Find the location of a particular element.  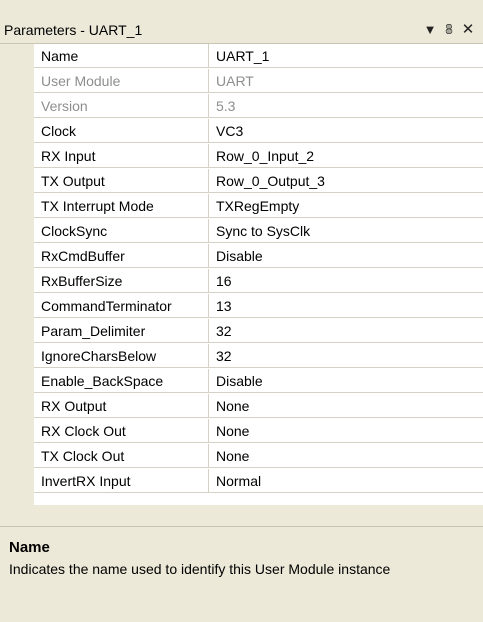

property-row: TX Output Row_0_Output_3 is located at coordinates (245, 181).